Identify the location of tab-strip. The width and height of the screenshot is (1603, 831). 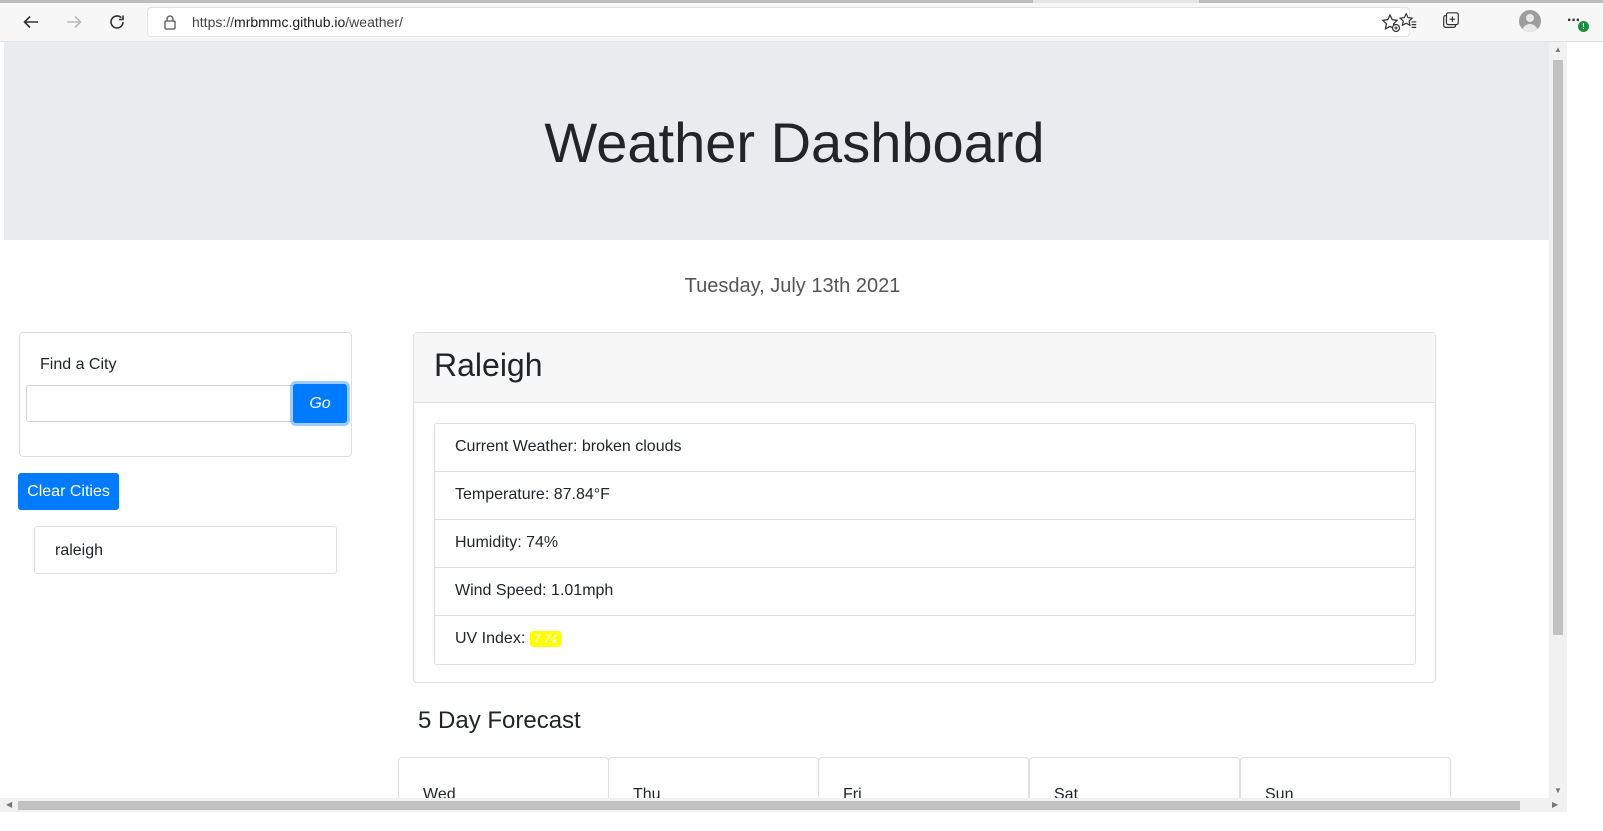
(801, 1).